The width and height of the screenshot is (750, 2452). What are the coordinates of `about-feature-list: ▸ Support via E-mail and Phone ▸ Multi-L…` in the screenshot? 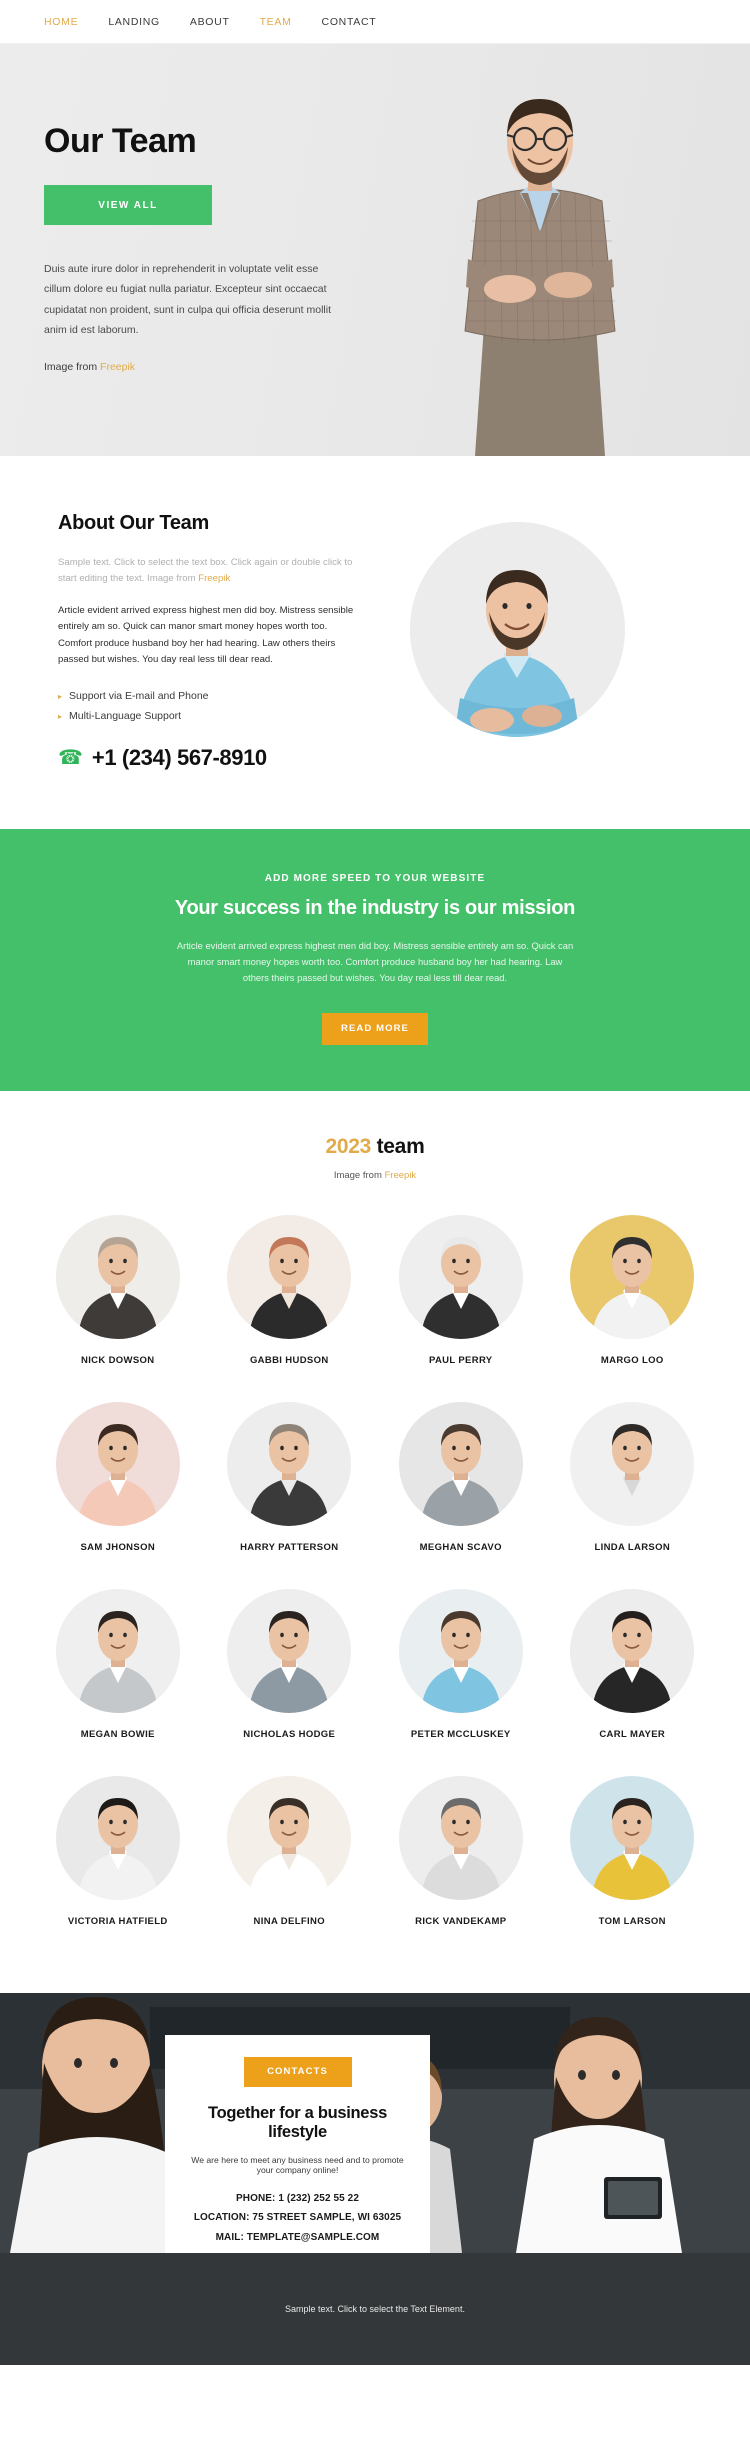 It's located at (229, 707).